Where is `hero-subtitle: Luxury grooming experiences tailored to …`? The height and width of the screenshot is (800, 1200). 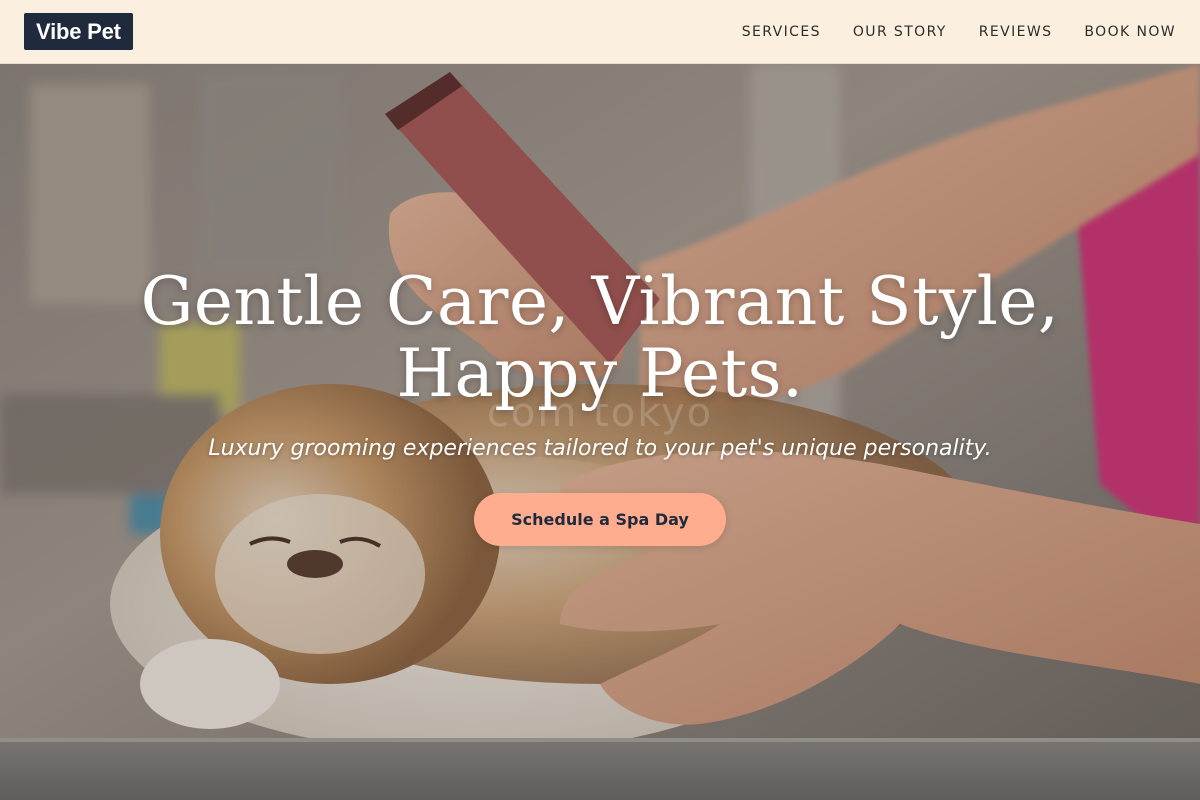 hero-subtitle: Luxury grooming experiences tailored to … is located at coordinates (600, 448).